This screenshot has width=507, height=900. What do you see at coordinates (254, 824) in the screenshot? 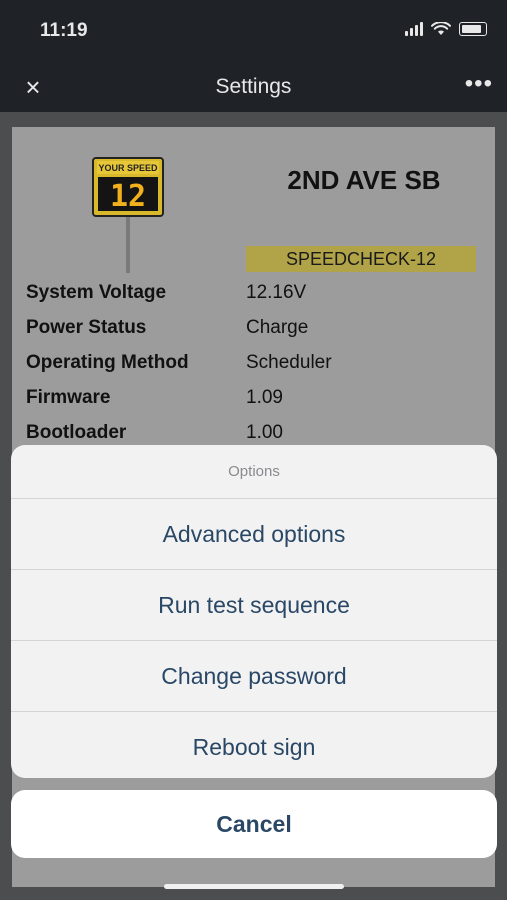
I see `cancel-button: Cancel` at bounding box center [254, 824].